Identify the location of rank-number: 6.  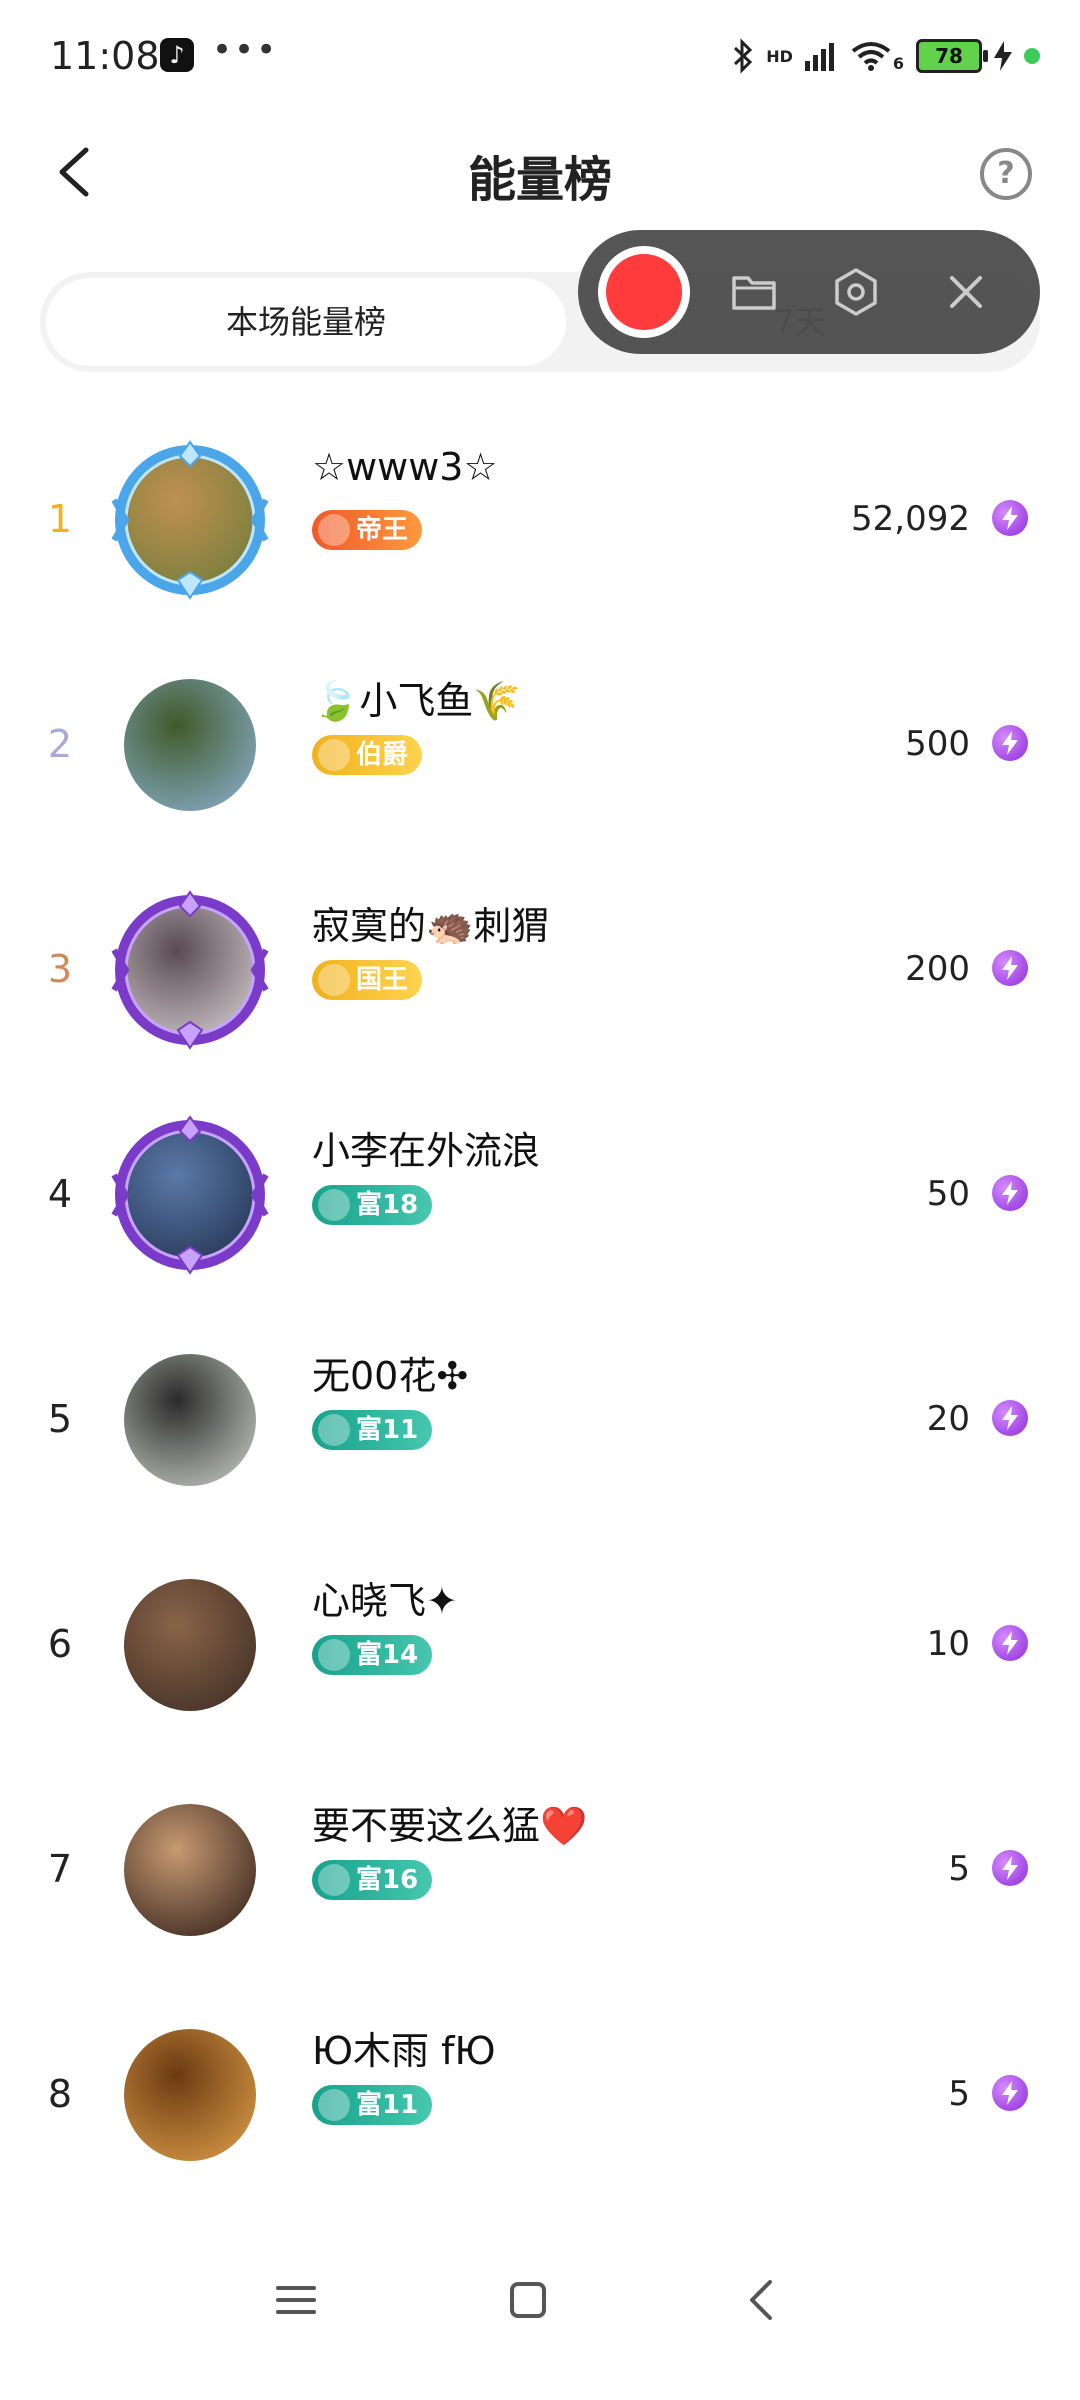
(60, 1644).